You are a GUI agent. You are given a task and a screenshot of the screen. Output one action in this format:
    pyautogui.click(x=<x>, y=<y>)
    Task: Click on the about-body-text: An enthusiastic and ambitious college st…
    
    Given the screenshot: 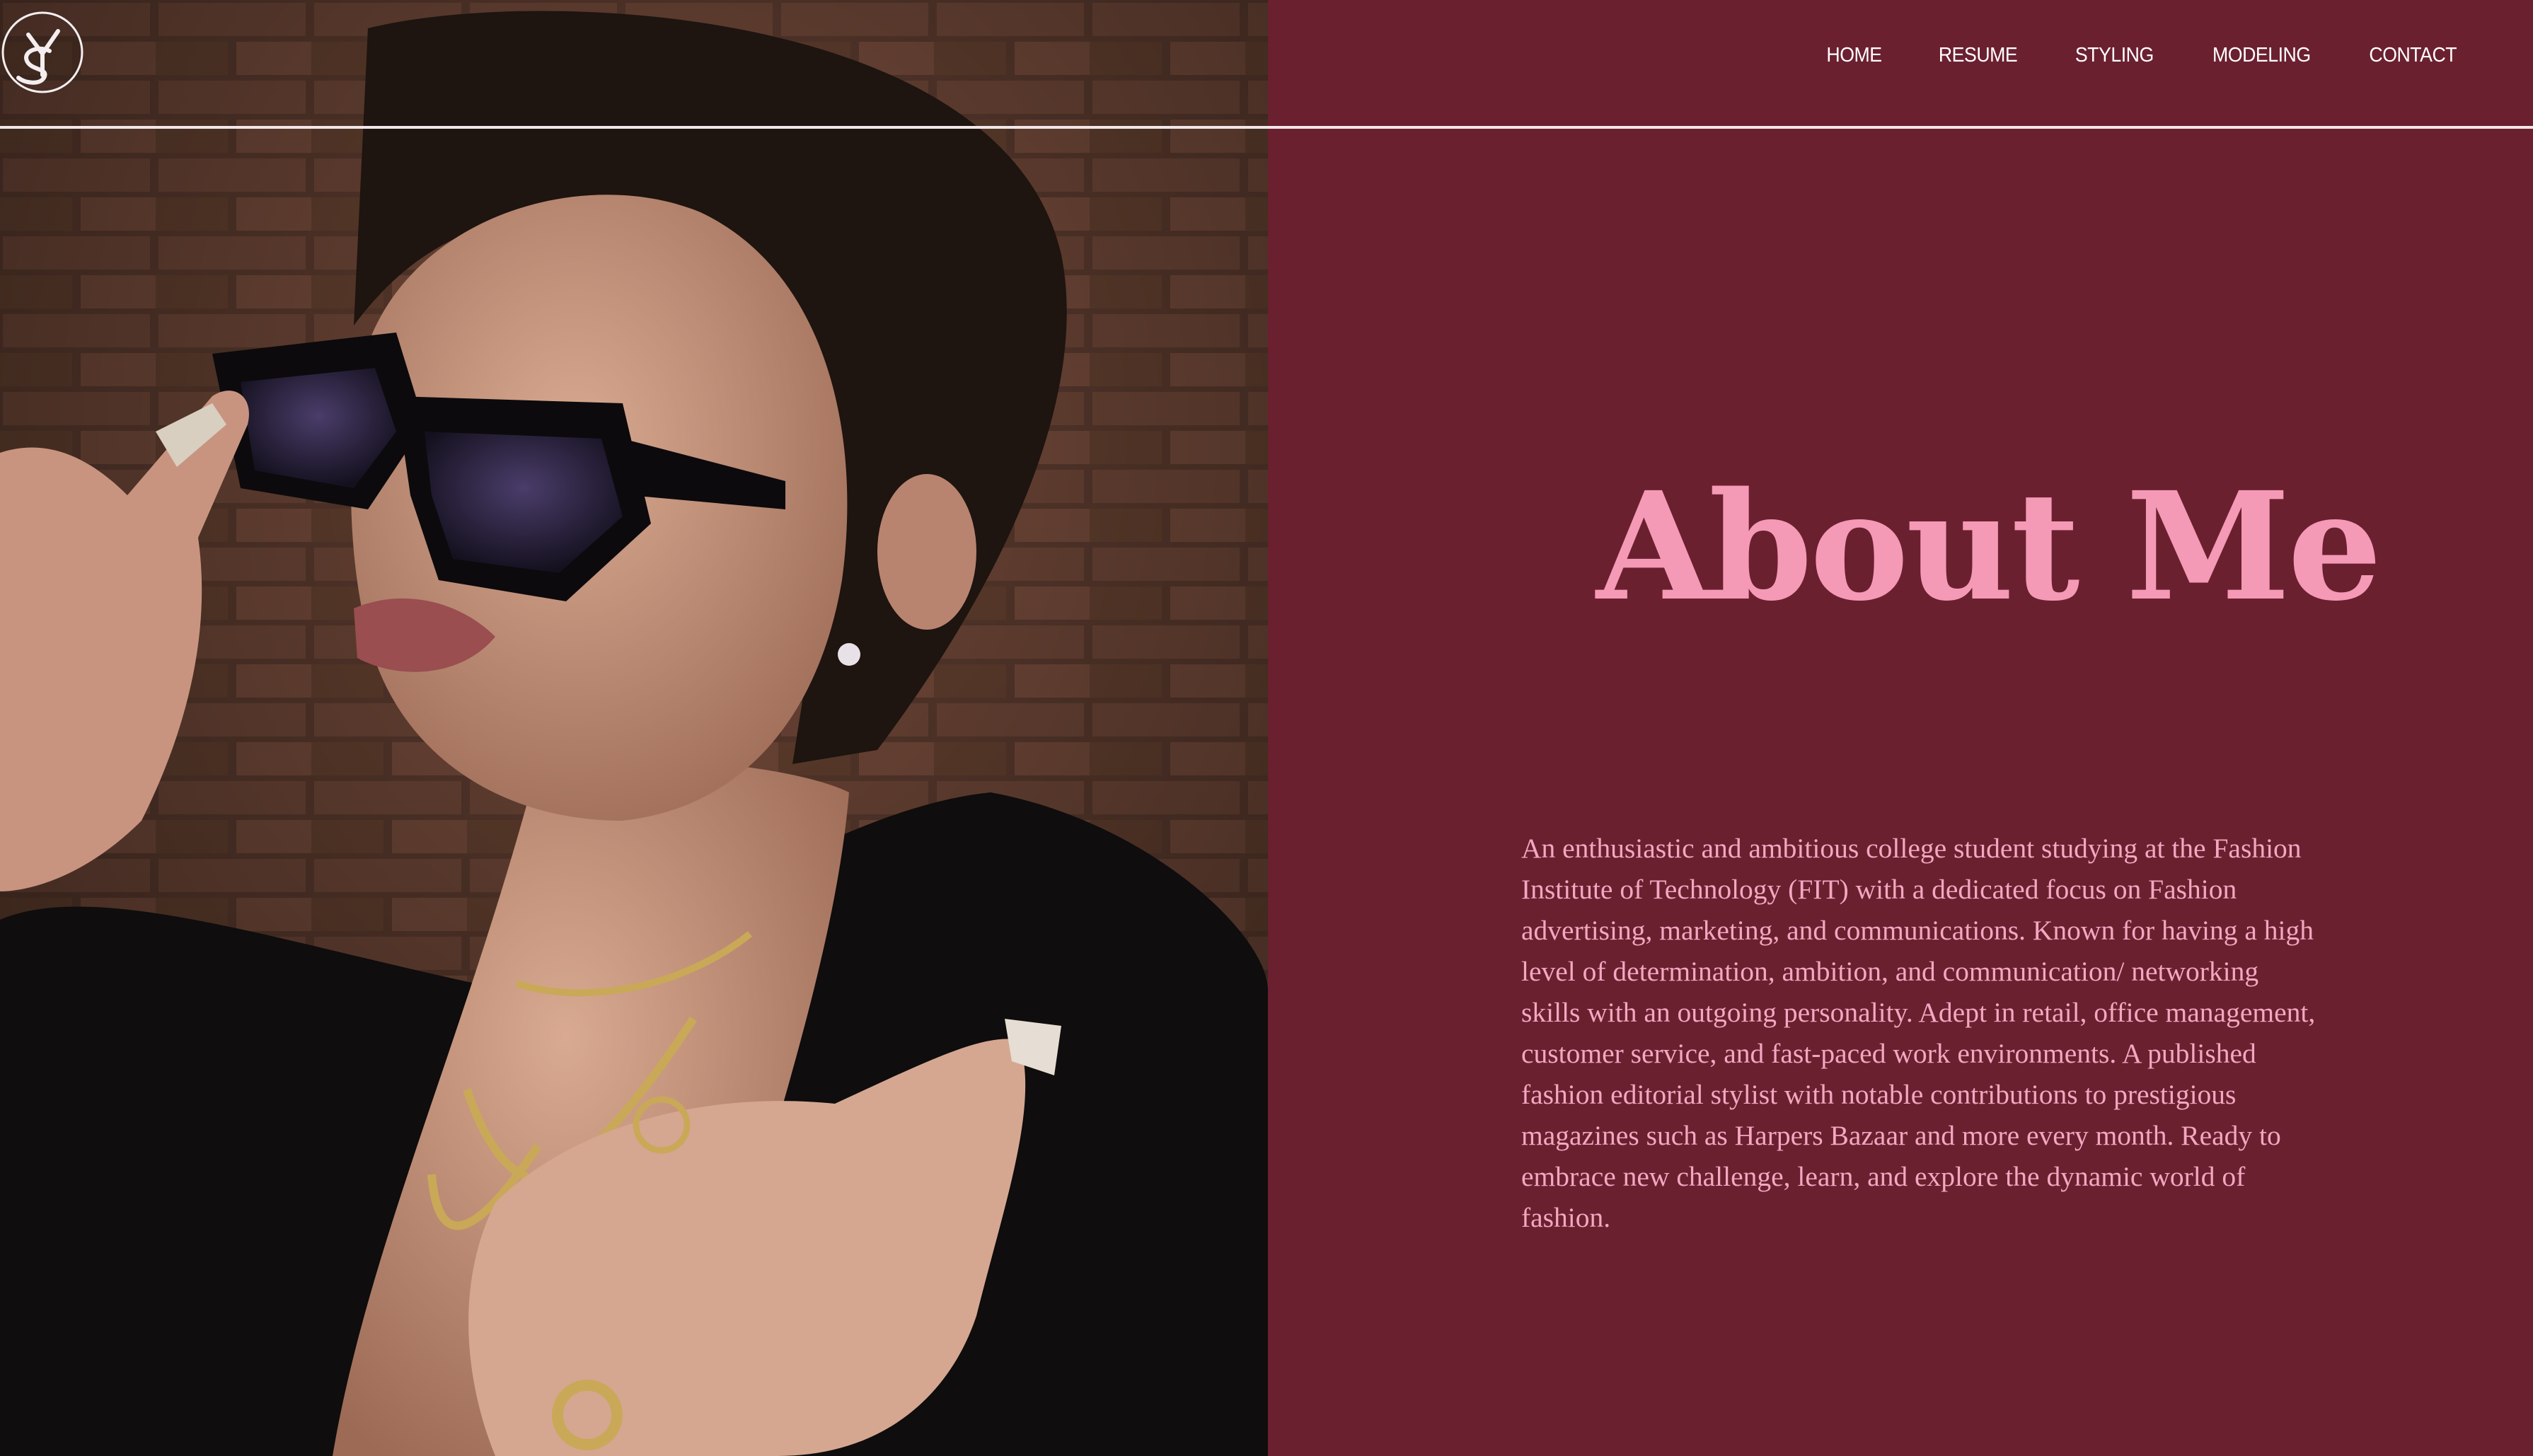 What is the action you would take?
    pyautogui.click(x=1919, y=1033)
    